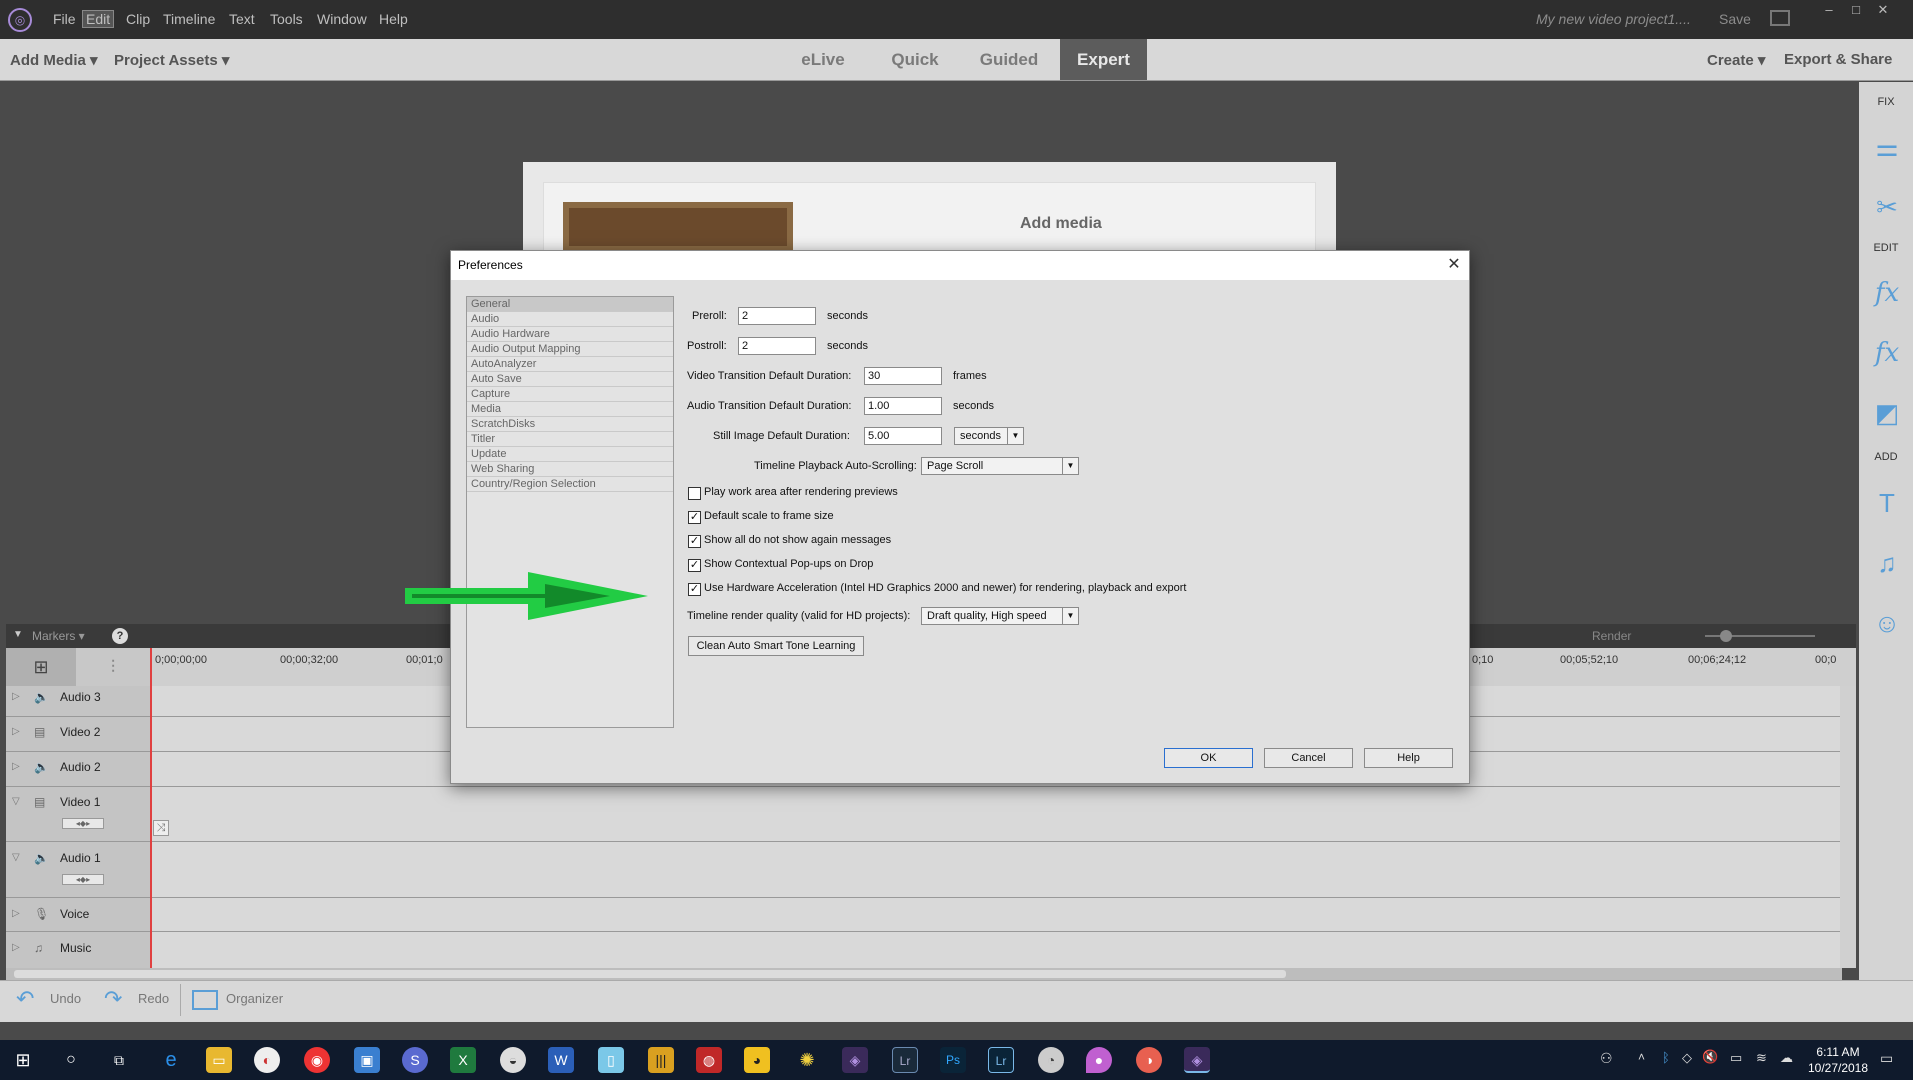 The image size is (1913, 1080). I want to click on menu-tools: Tools, so click(286, 19).